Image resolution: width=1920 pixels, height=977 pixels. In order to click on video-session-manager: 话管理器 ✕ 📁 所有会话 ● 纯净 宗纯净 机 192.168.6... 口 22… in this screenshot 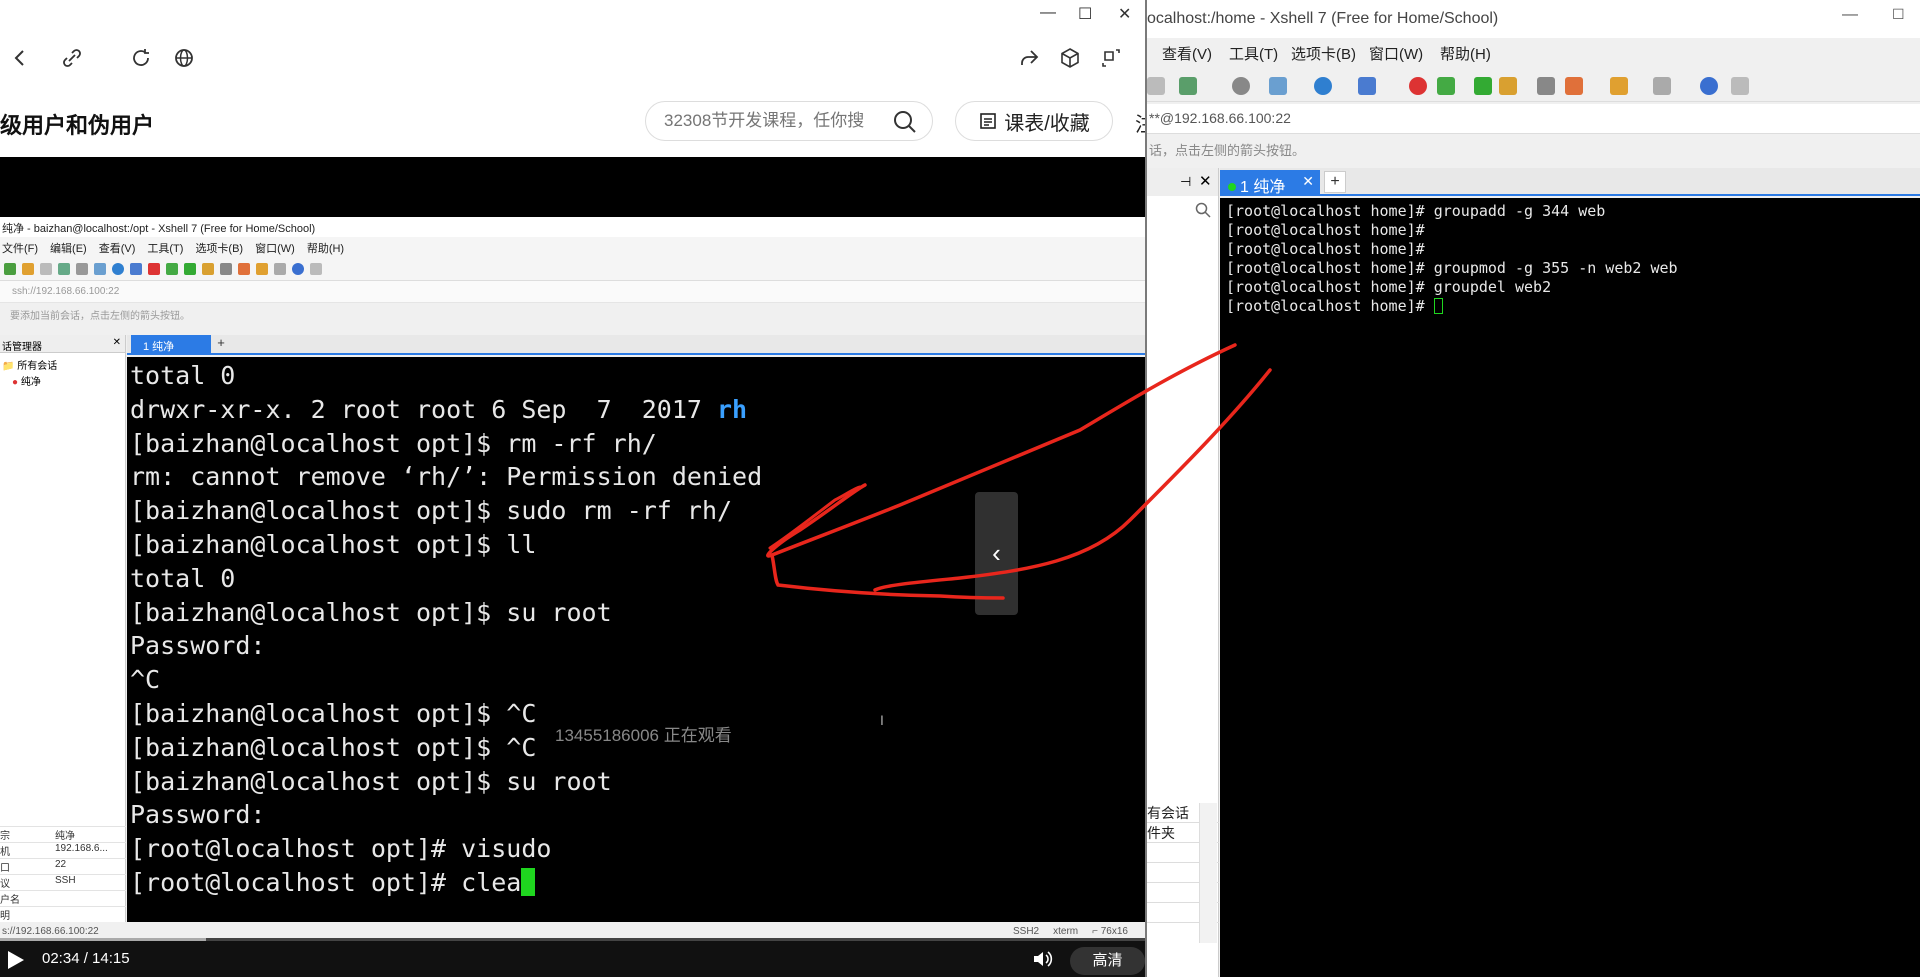, I will do `click(63, 638)`.